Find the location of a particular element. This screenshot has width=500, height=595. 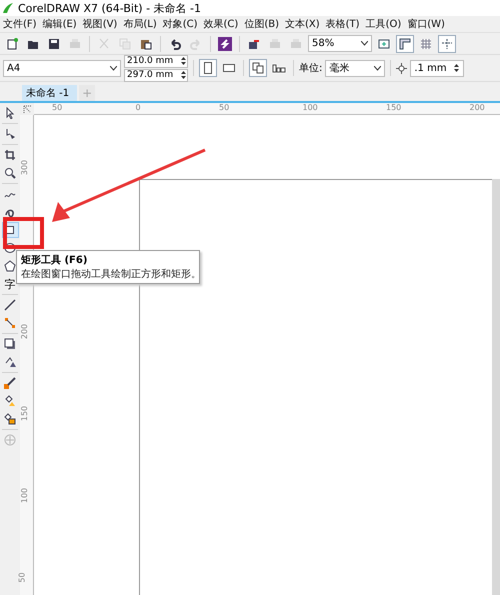

ruler-label: 0 is located at coordinates (138, 107).